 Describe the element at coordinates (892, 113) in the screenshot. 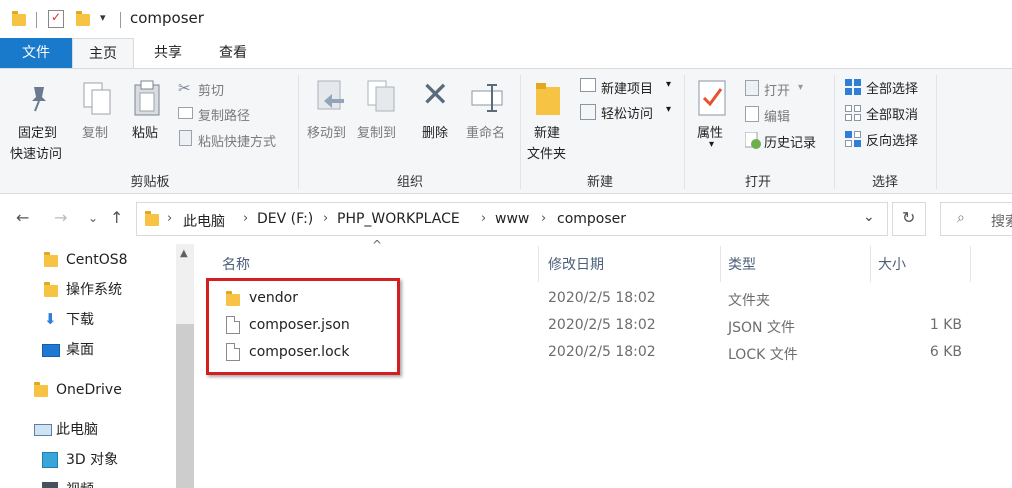

I see `select-none-button: 全部取消` at that location.